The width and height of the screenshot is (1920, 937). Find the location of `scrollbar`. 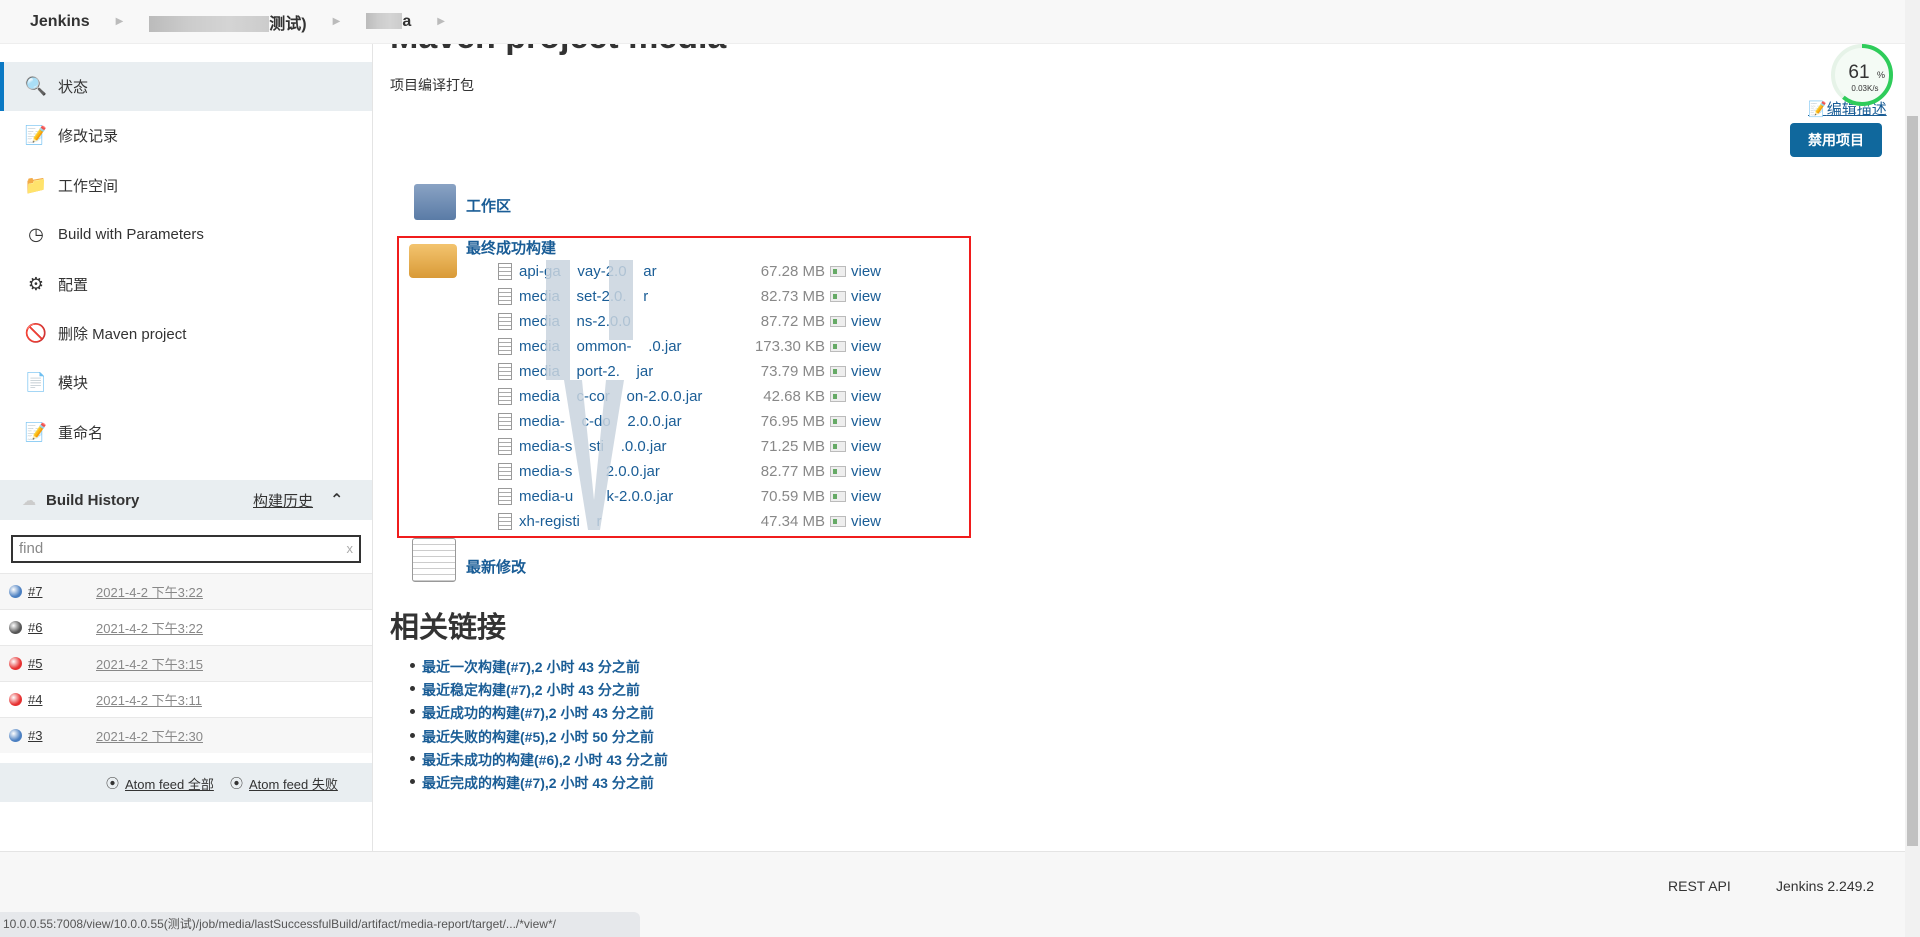

scrollbar is located at coordinates (1912, 468).